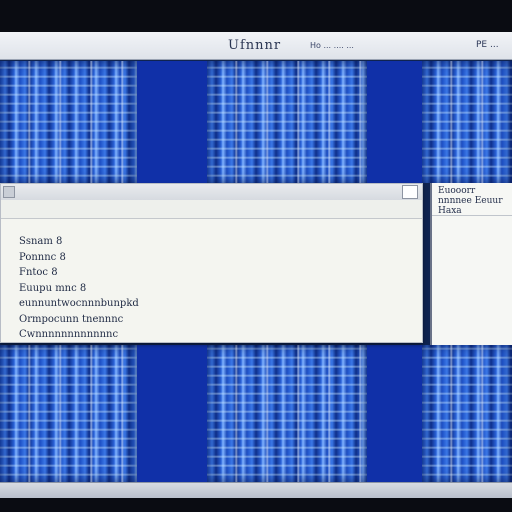  What do you see at coordinates (41, 241) in the screenshot?
I see `dialog-line: Ssnam 8` at bounding box center [41, 241].